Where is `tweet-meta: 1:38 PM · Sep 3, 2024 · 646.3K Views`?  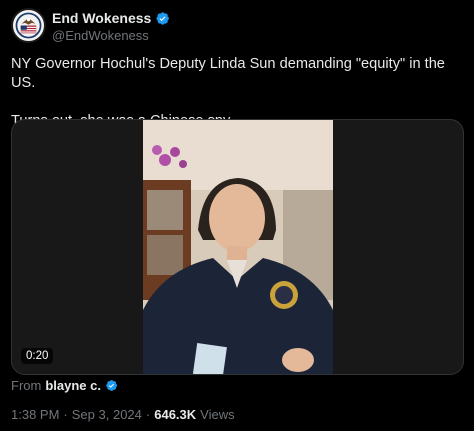
tweet-meta: 1:38 PM · Sep 3, 2024 · 646.3K Views is located at coordinates (123, 414).